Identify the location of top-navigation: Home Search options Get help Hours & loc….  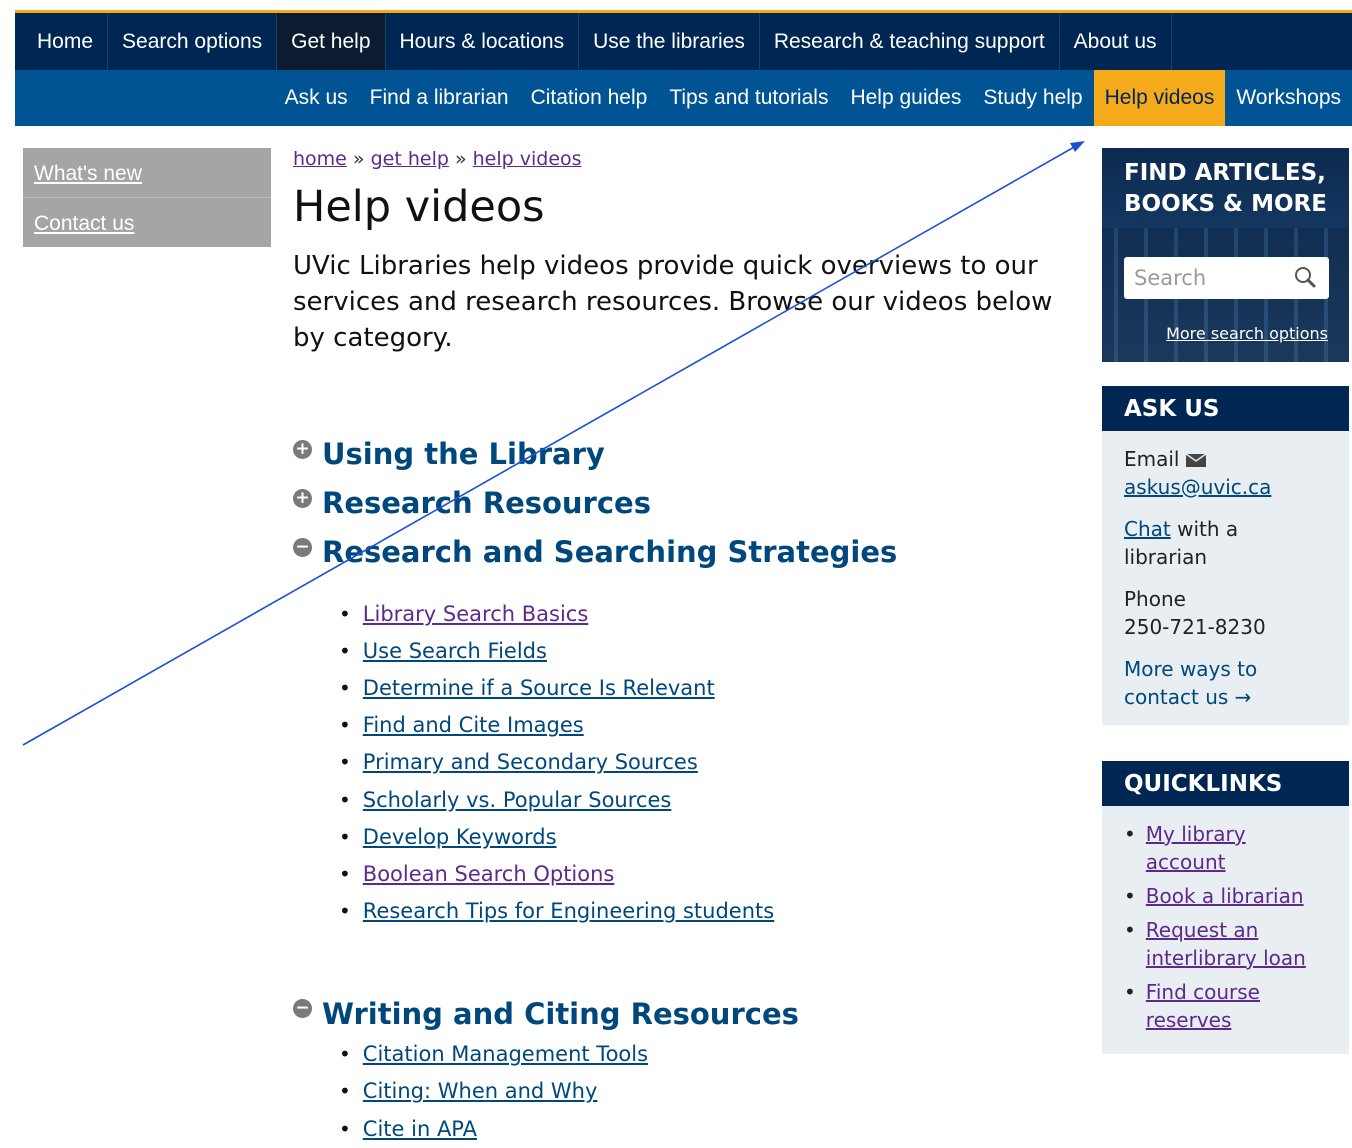
(683, 40).